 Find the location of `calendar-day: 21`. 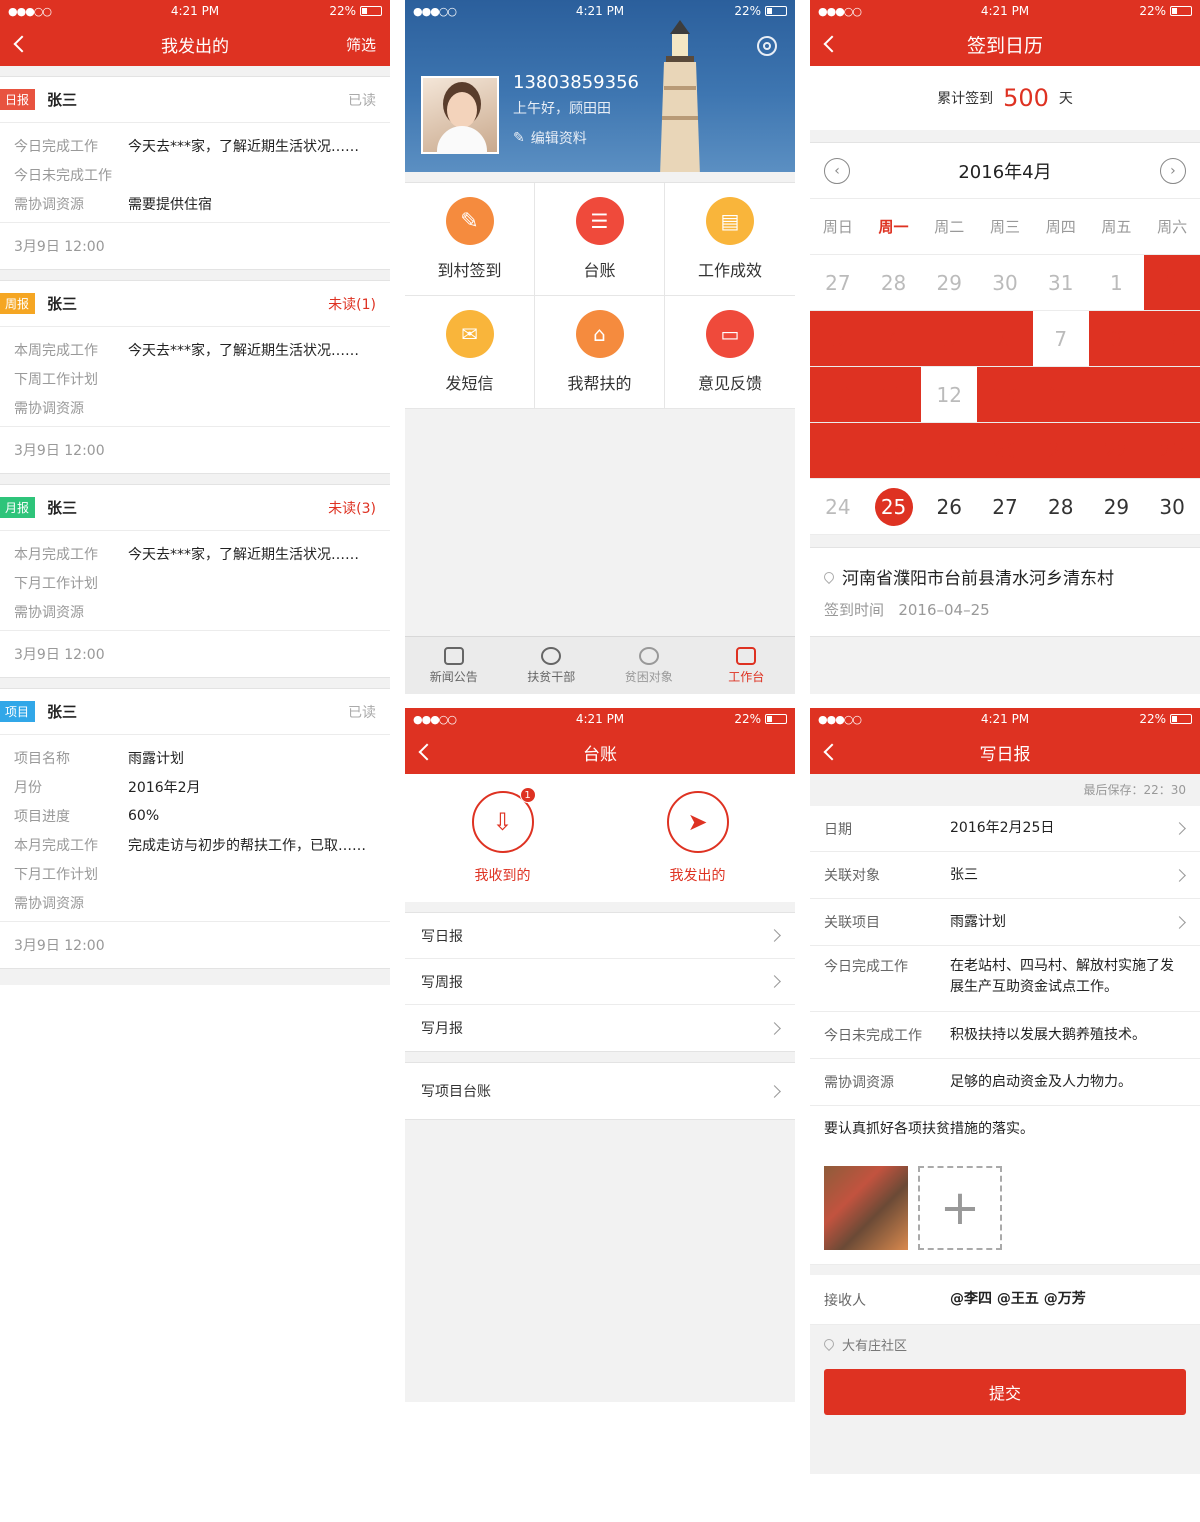

calendar-day: 21 is located at coordinates (1060, 451).